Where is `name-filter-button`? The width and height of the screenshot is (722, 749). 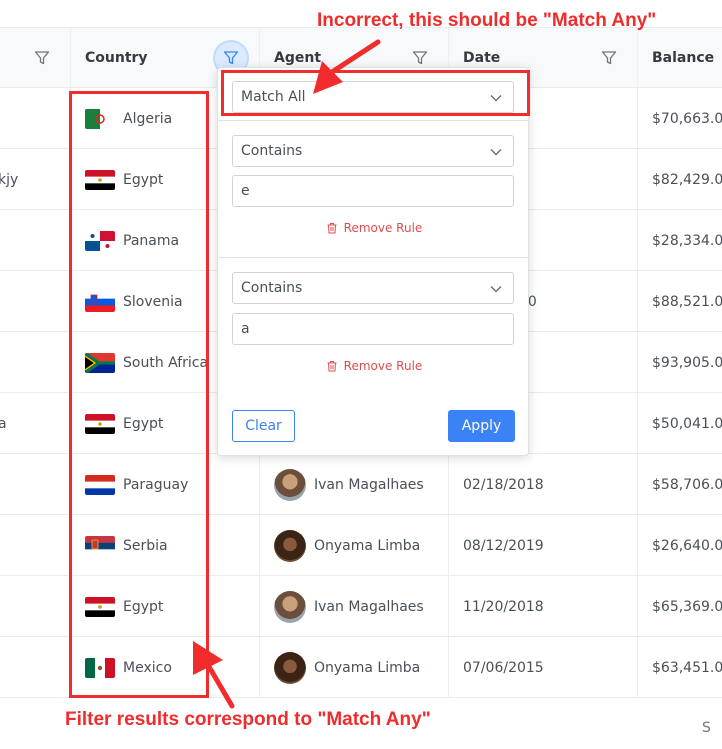
name-filter-button is located at coordinates (42, 58).